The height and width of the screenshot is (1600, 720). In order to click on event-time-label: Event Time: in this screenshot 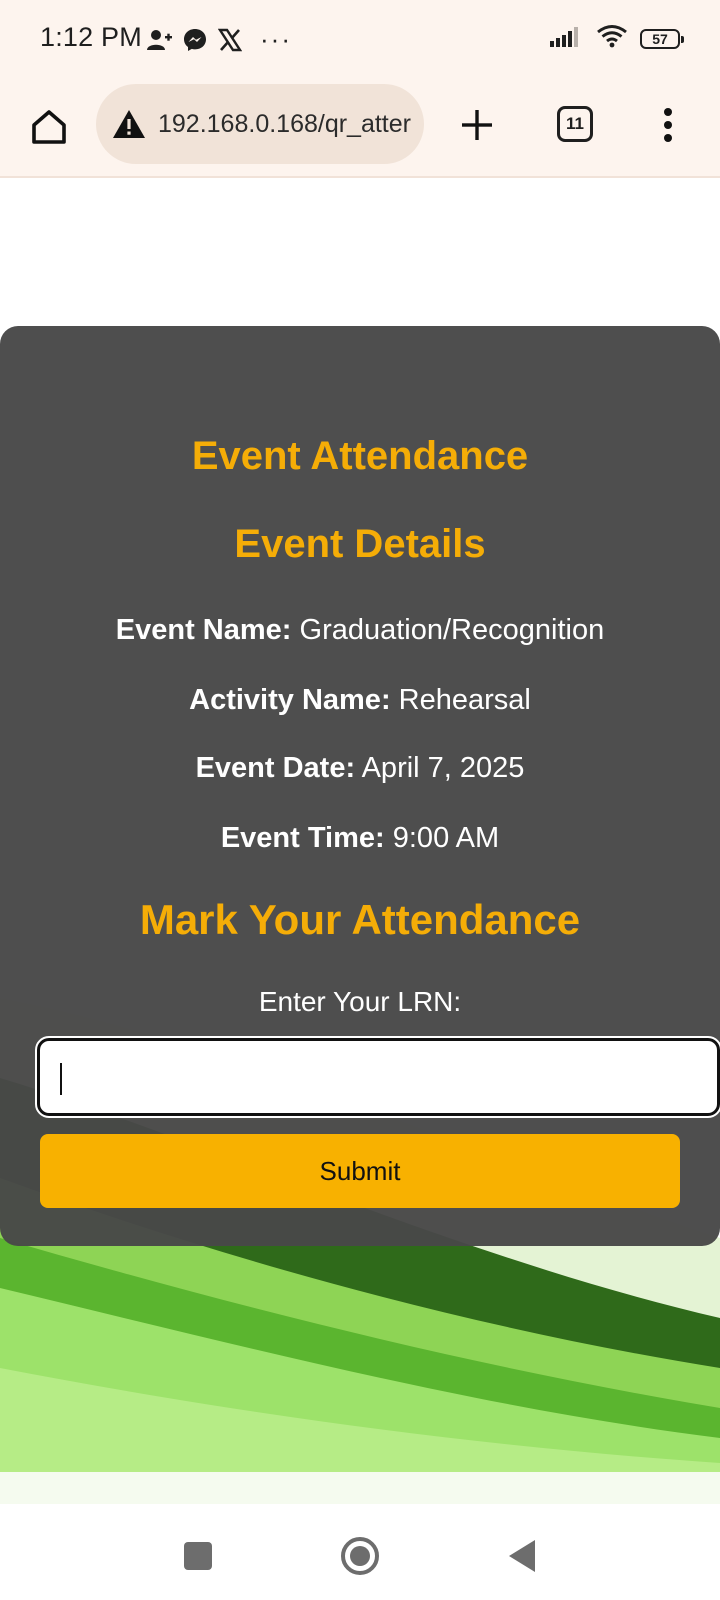, I will do `click(302, 838)`.